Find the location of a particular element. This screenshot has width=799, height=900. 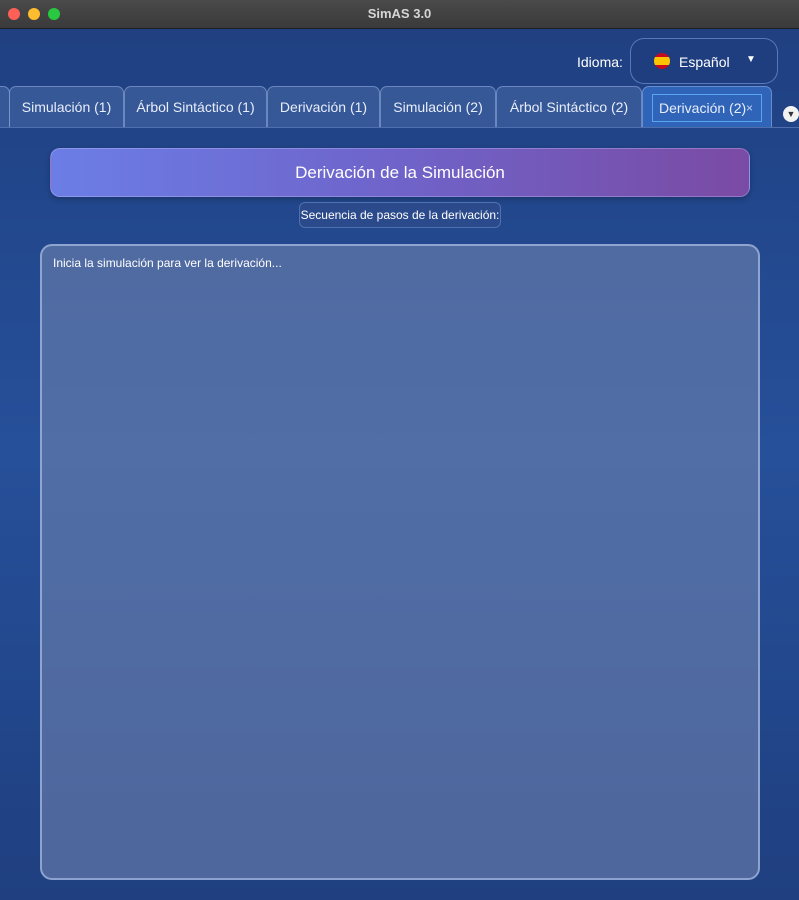

tab-label: Derivación (2) is located at coordinates (703, 108).